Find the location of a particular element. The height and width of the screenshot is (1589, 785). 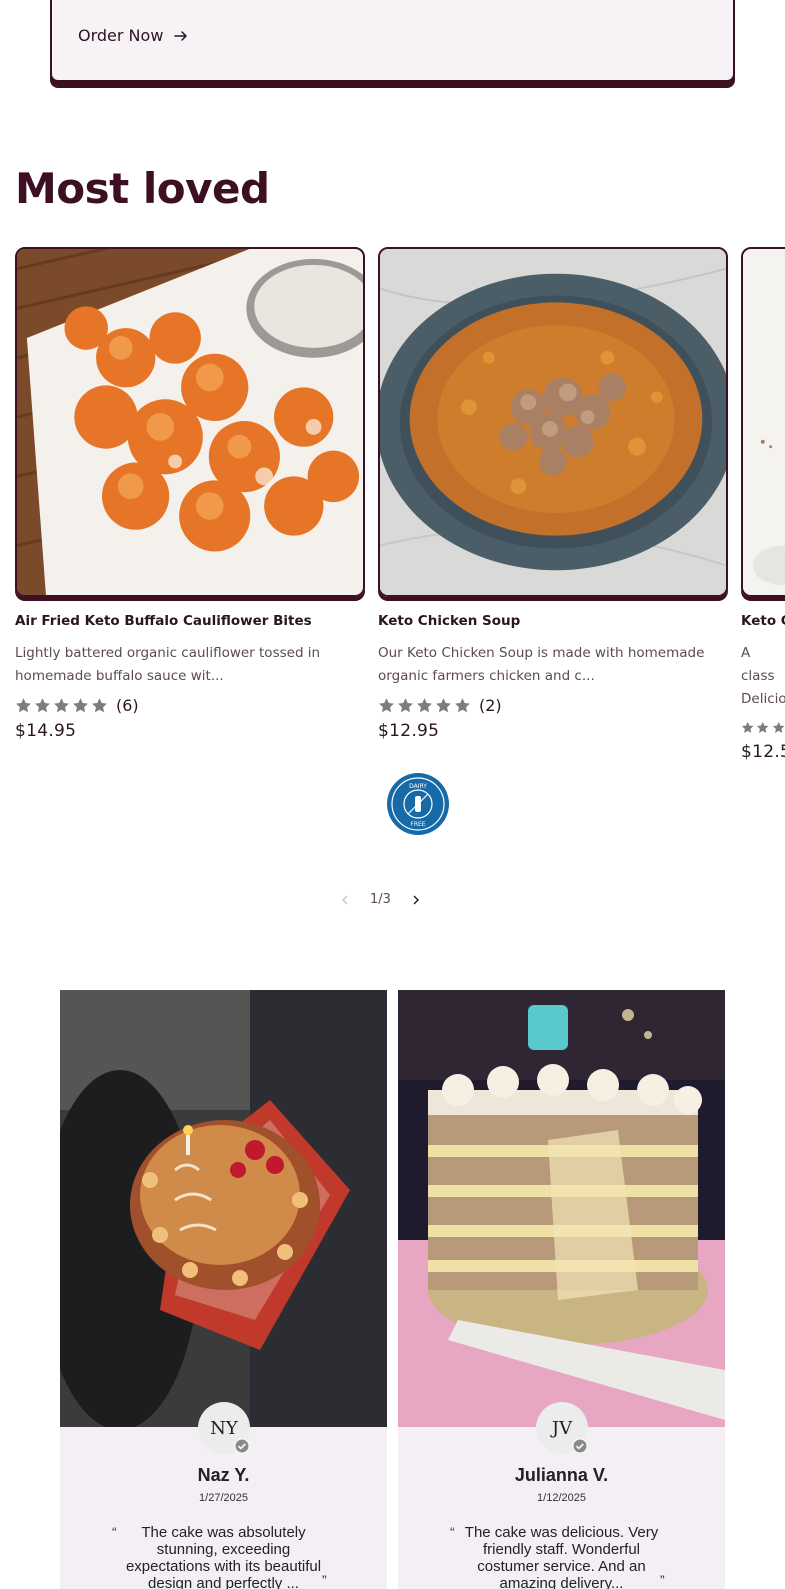

review-photo-birthday-cake is located at coordinates (223, 1208).